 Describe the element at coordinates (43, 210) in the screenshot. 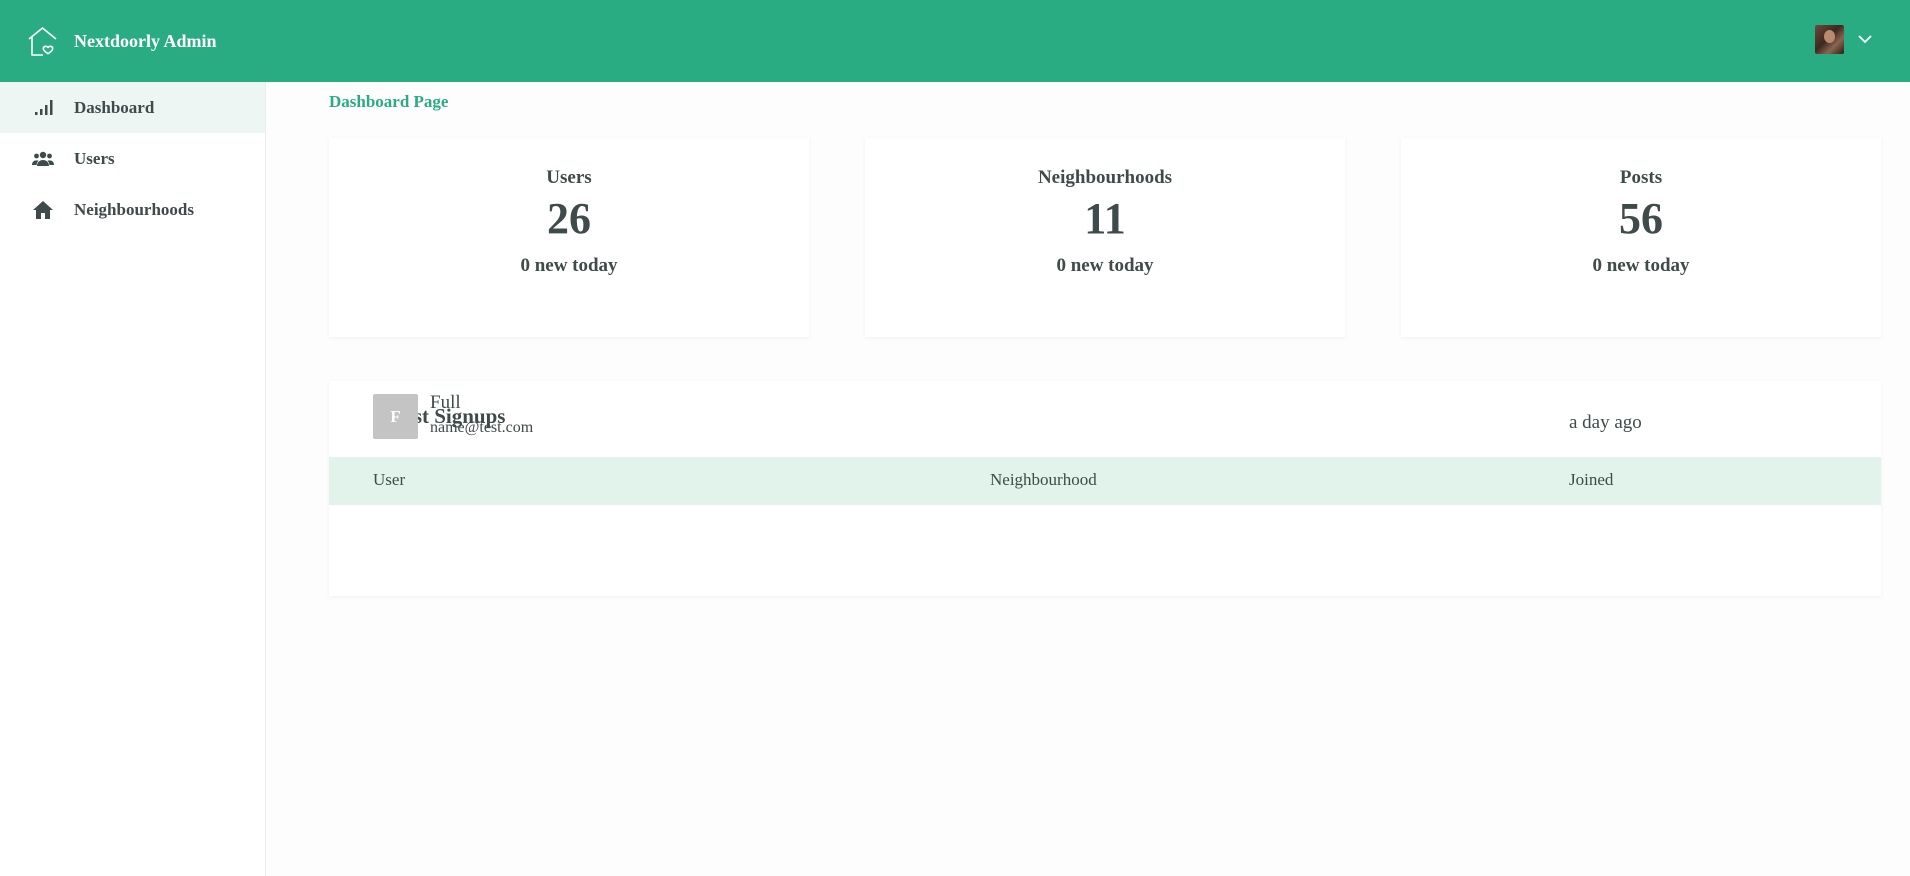

I see `home-icon` at that location.